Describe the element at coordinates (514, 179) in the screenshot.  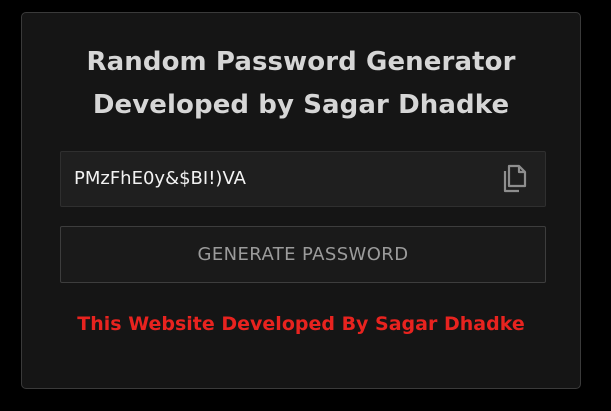
I see `copy-icon` at that location.